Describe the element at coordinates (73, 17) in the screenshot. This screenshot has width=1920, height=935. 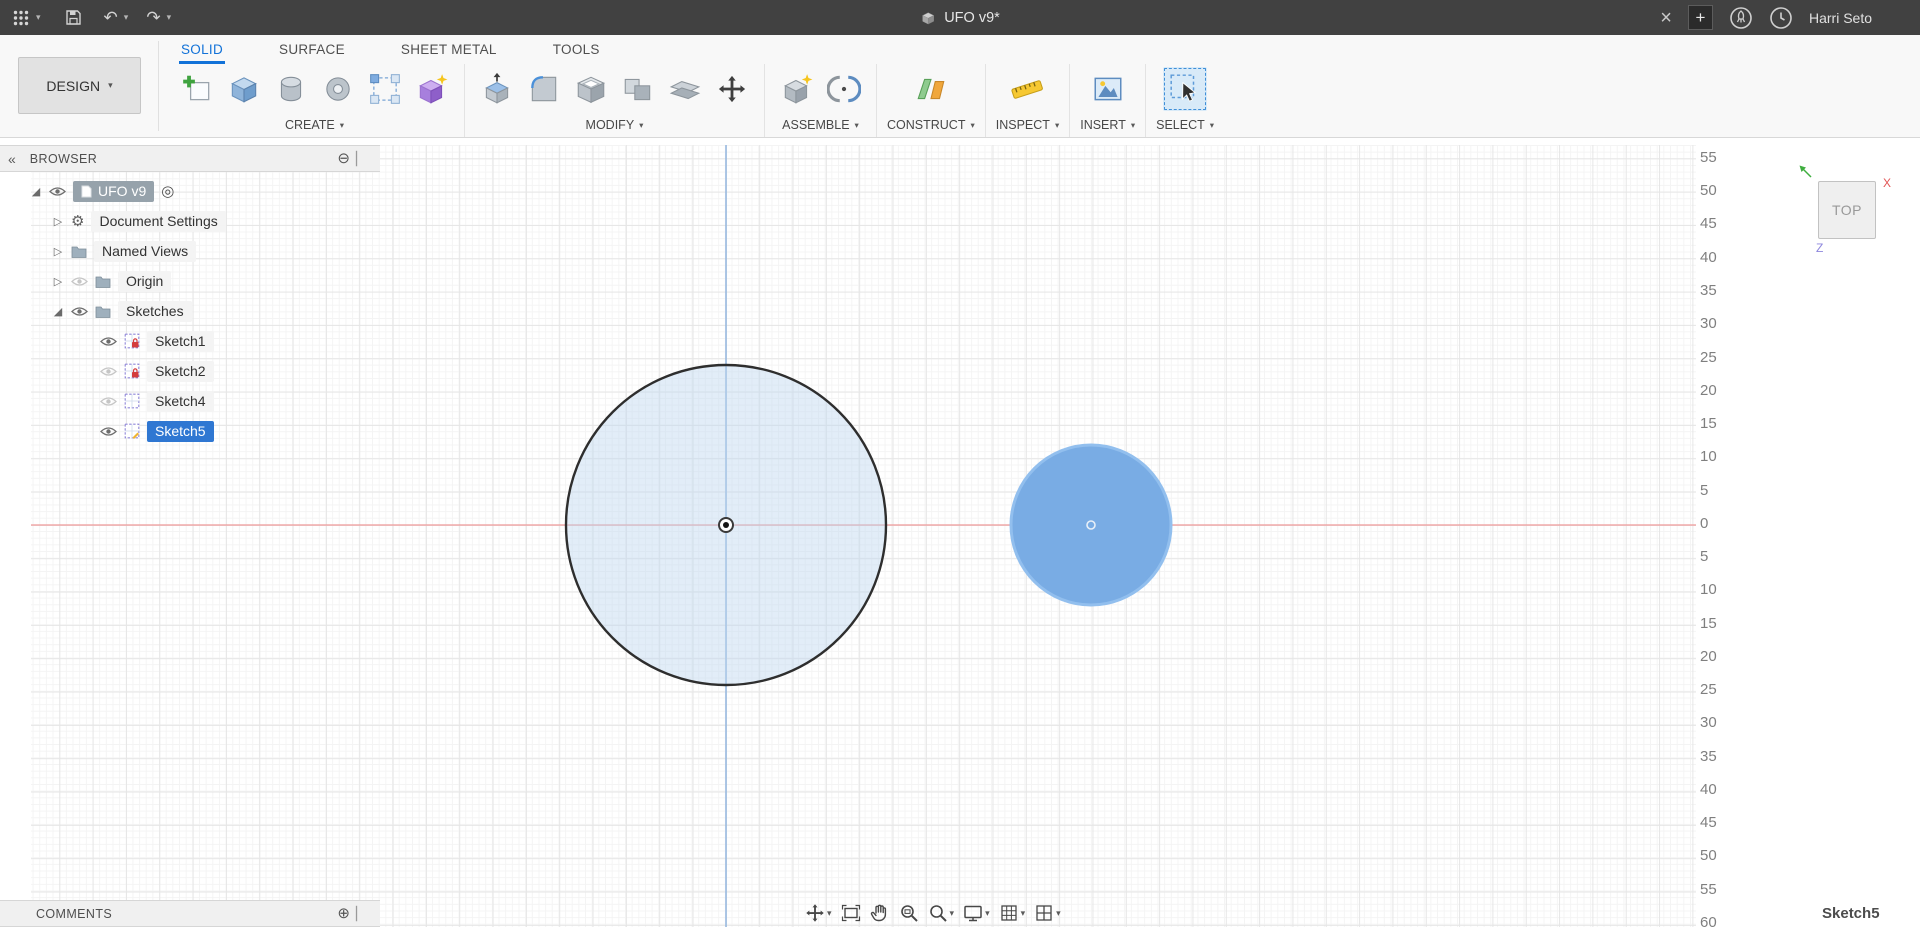
I see `save-icon` at that location.